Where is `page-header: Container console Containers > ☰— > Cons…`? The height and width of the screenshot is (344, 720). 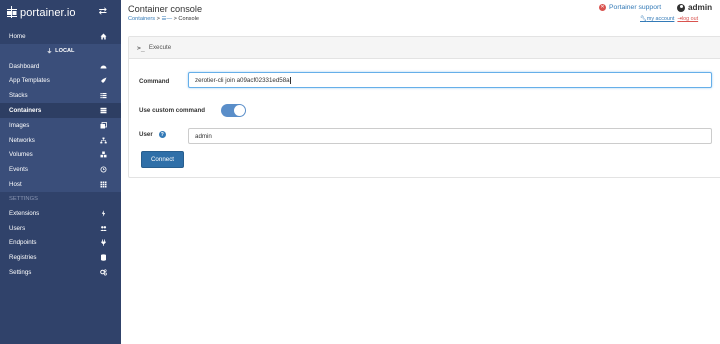 page-header: Container console Containers > ☰— > Cons… is located at coordinates (420, 14).